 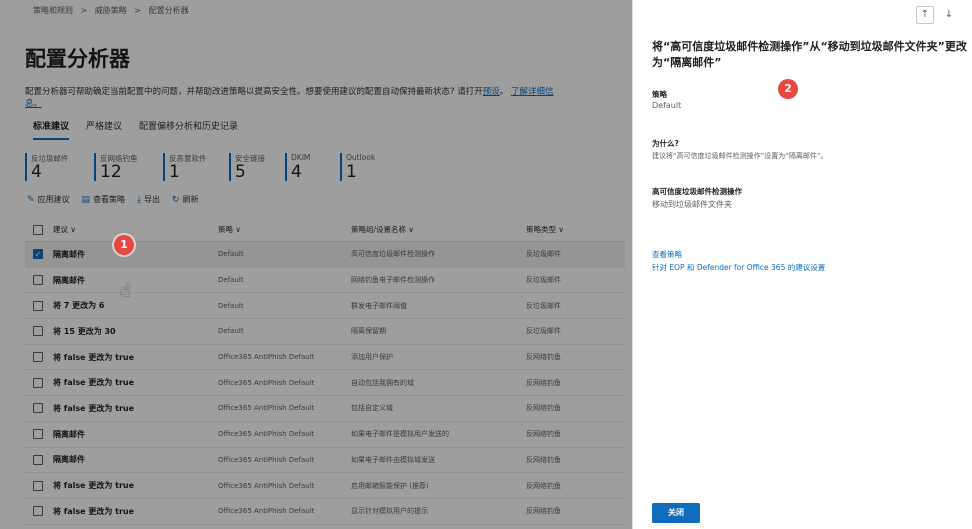 What do you see at coordinates (738, 267) in the screenshot?
I see `recommended-settings-link: 针对 EOP 和 Defender for Office 365 的建议设置` at bounding box center [738, 267].